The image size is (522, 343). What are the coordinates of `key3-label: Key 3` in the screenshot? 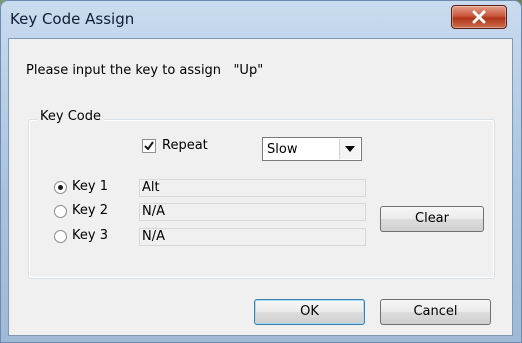 It's located at (90, 235).